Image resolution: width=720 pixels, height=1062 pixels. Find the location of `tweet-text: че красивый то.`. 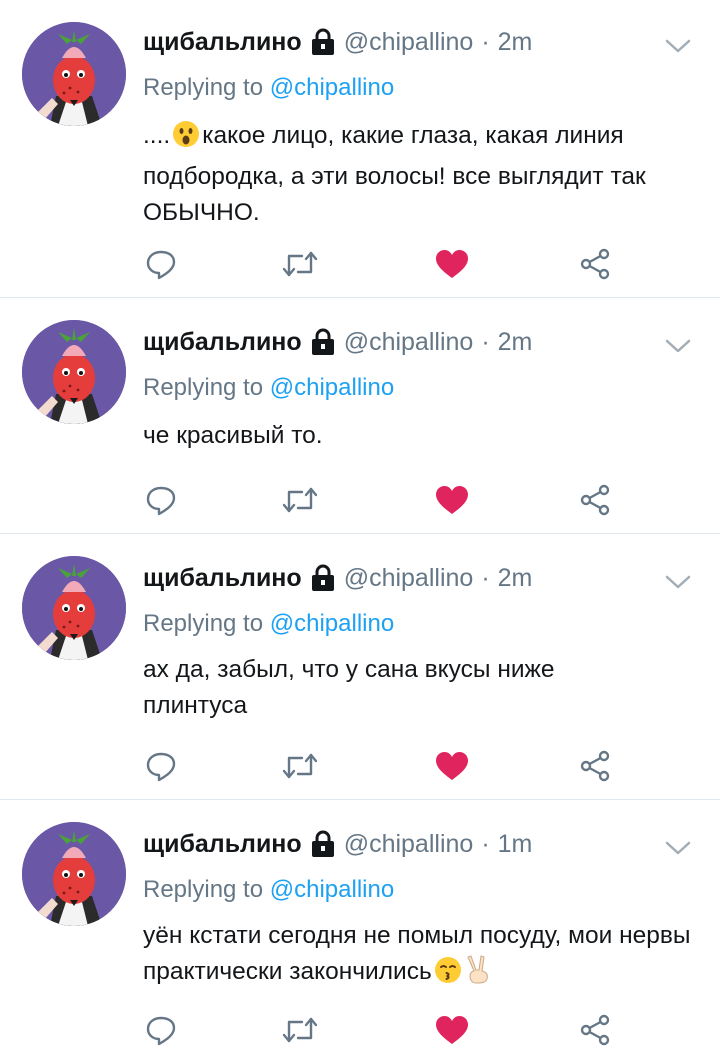

tweet-text: че красивый то. is located at coordinates (233, 435).